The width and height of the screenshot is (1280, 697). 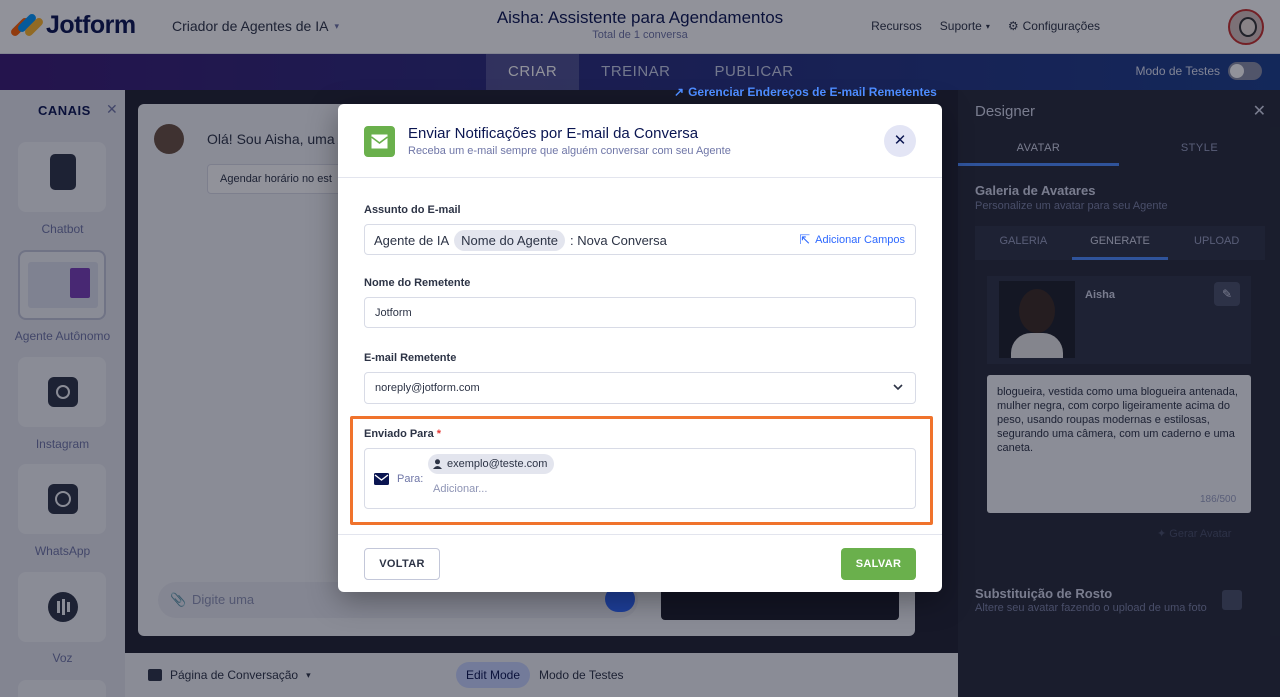 I want to click on user-icon, so click(x=437, y=464).